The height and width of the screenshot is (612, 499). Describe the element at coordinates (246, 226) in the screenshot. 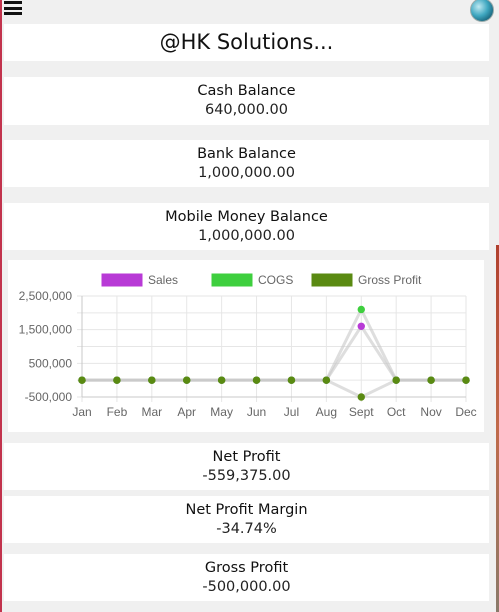

I see `mobile-money-balance-card: Mobile Money Balance 1,000,000.00` at that location.